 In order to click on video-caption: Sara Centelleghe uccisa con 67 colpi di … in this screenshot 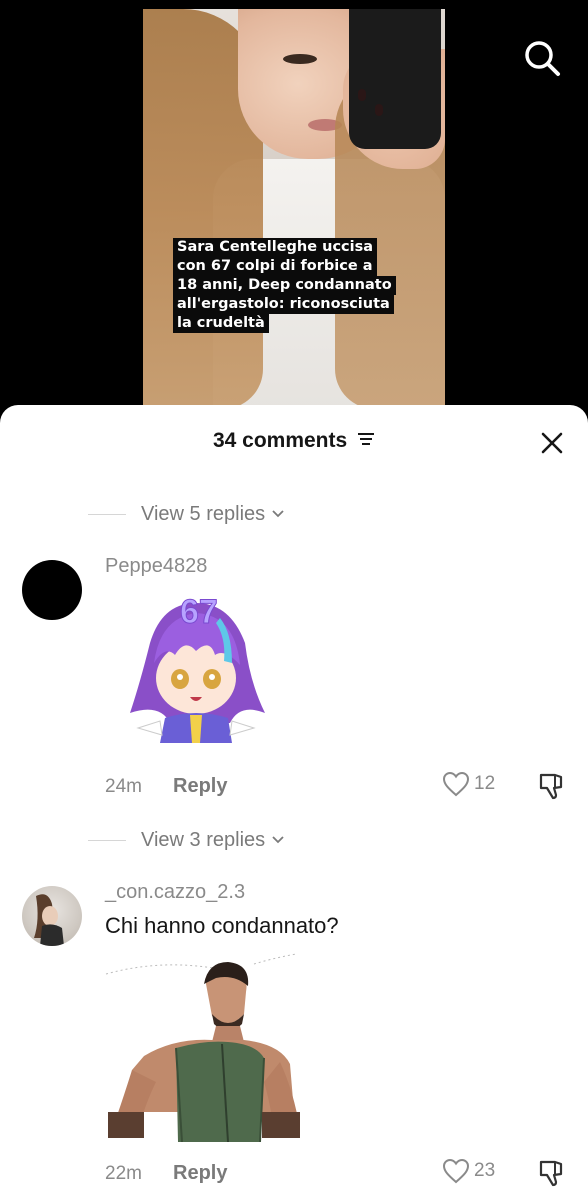, I will do `click(288, 285)`.